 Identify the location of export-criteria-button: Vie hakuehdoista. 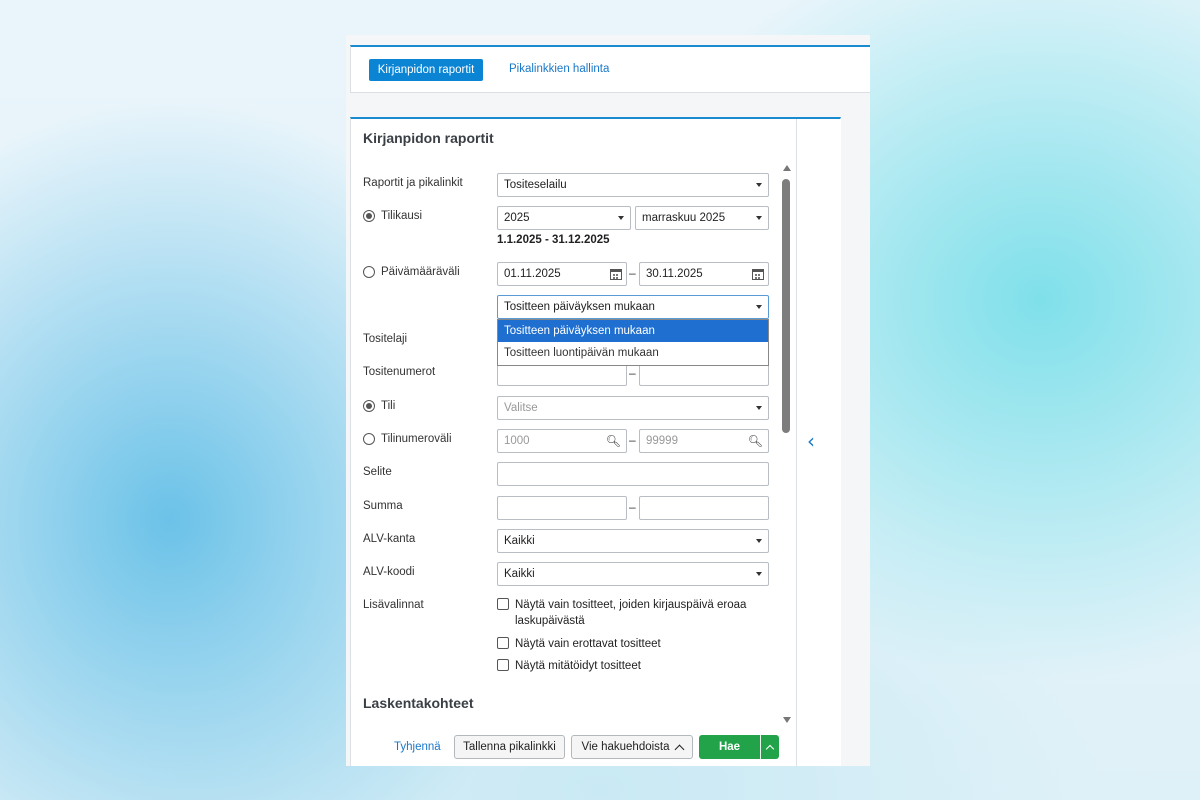
(632, 747).